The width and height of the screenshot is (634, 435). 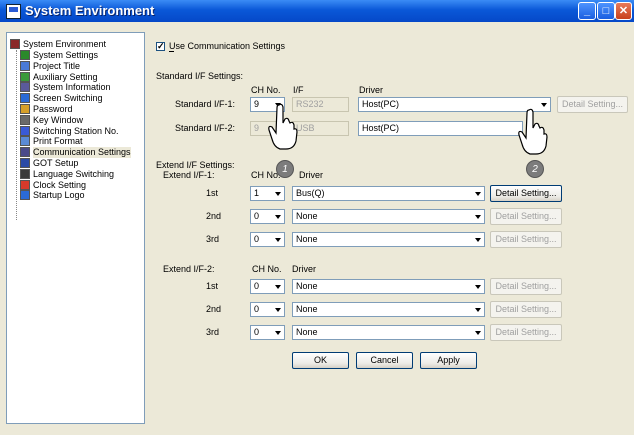 I want to click on minimize-icon: _, so click(x=587, y=11).